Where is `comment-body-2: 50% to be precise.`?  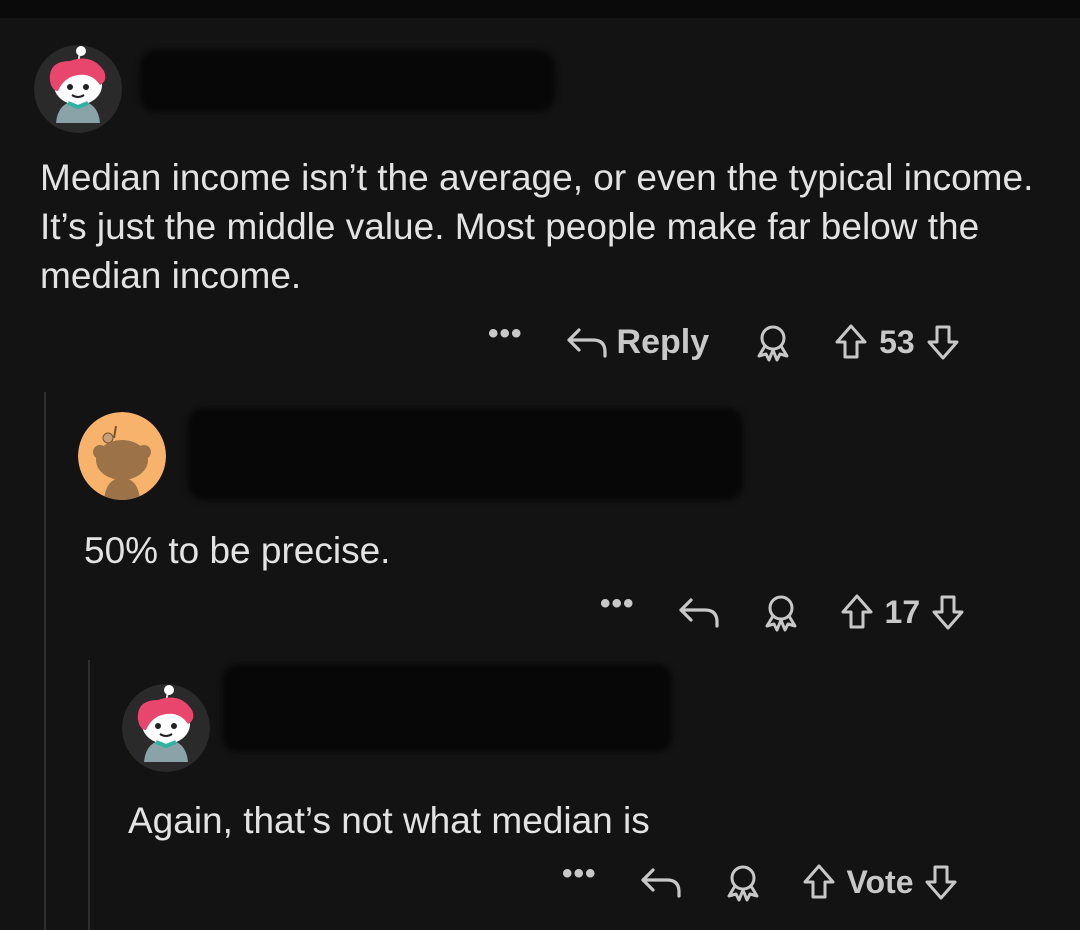
comment-body-2: 50% to be precise. is located at coordinates (237, 550).